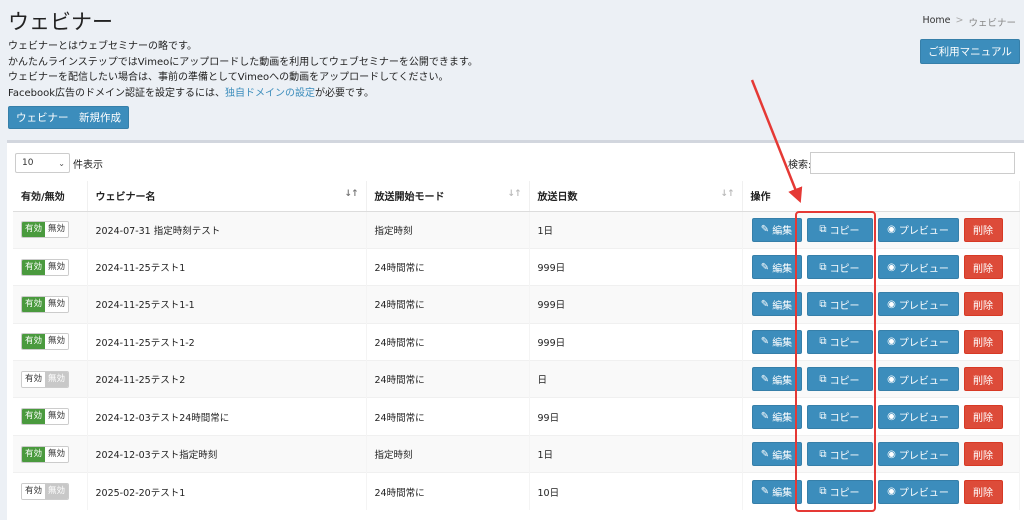  I want to click on page-length-select: 10 ⌄, so click(42, 163).